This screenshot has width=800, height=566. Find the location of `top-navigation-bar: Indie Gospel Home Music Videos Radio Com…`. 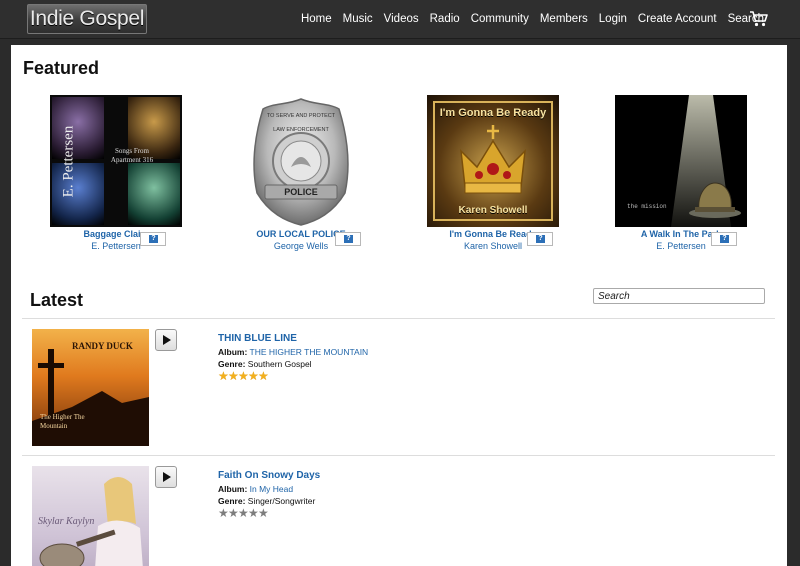

top-navigation-bar: Indie Gospel Home Music Videos Radio Com… is located at coordinates (400, 19).